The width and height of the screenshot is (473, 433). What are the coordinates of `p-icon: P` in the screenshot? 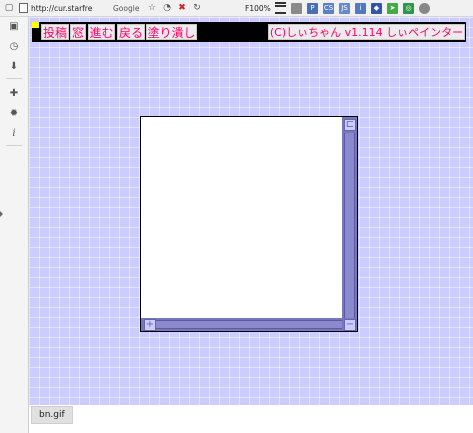 It's located at (312, 8).